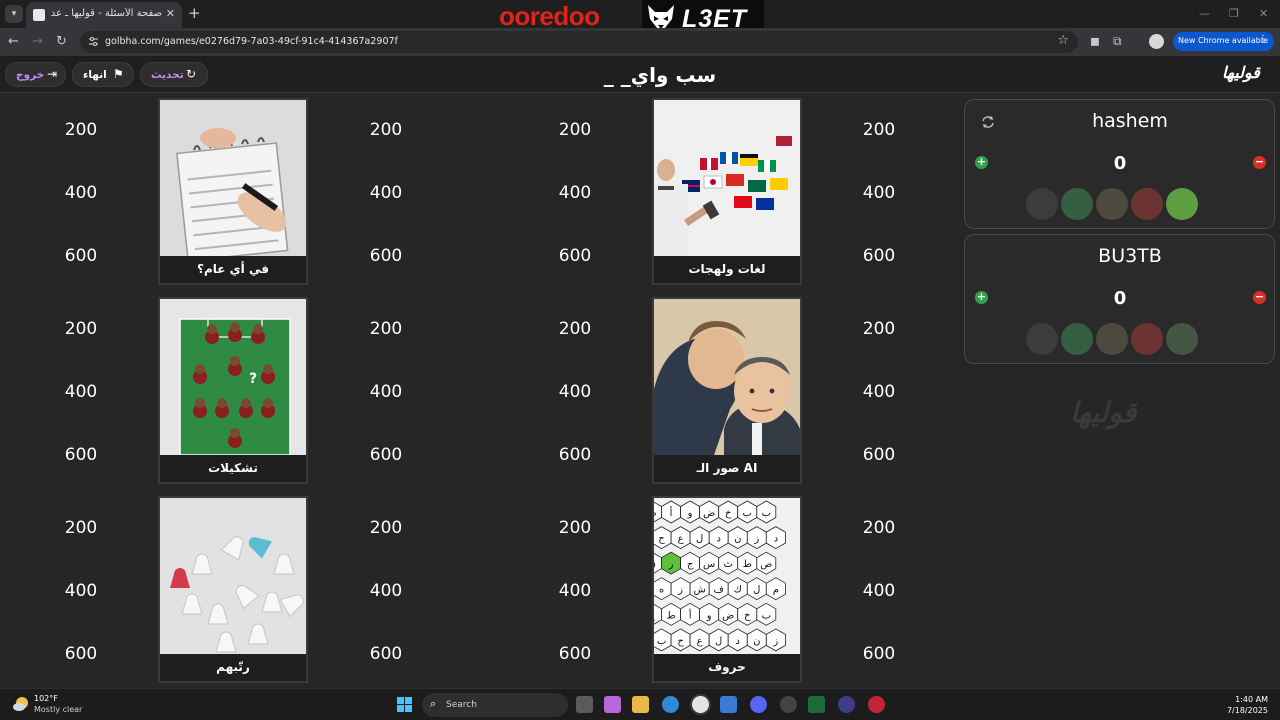  What do you see at coordinates (758, 704) in the screenshot?
I see `discord-icon` at bounding box center [758, 704].